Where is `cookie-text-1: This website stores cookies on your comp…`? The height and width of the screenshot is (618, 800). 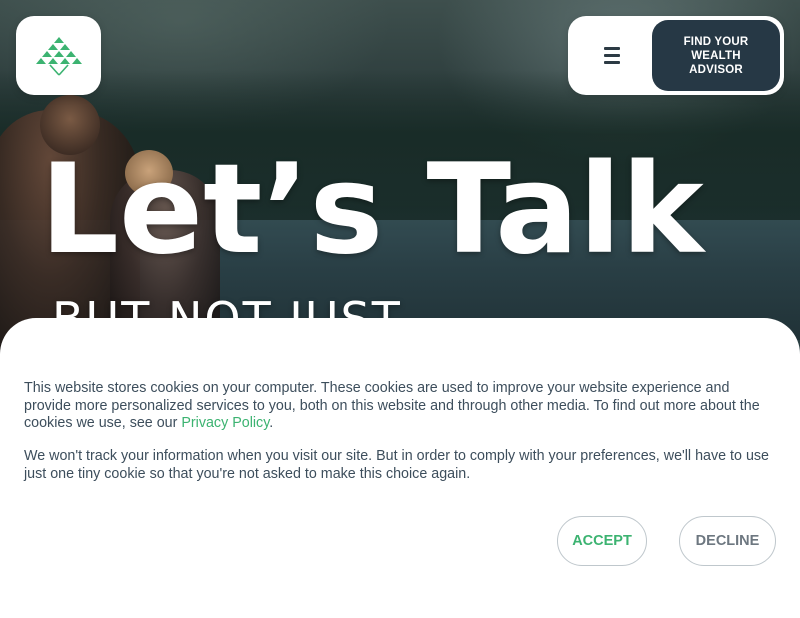
cookie-text-1: This website stores cookies on your comp… is located at coordinates (392, 406).